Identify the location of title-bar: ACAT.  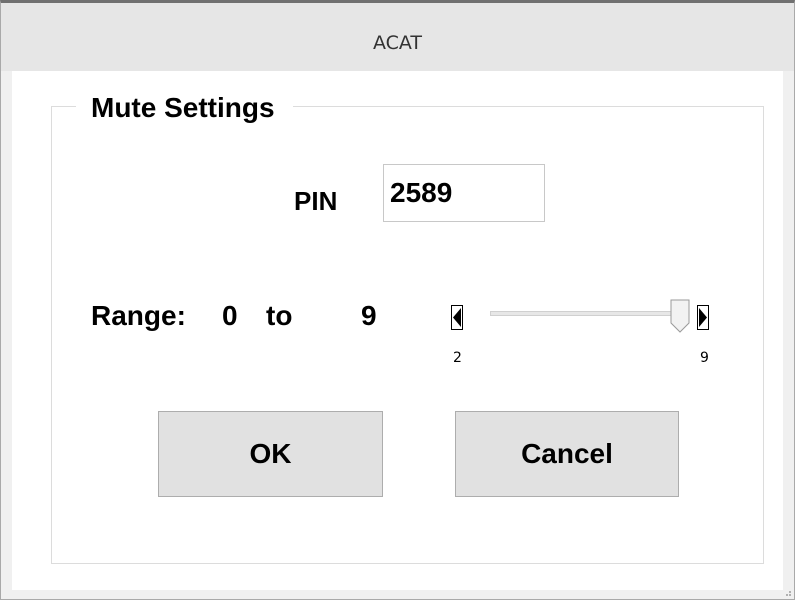
(397, 37).